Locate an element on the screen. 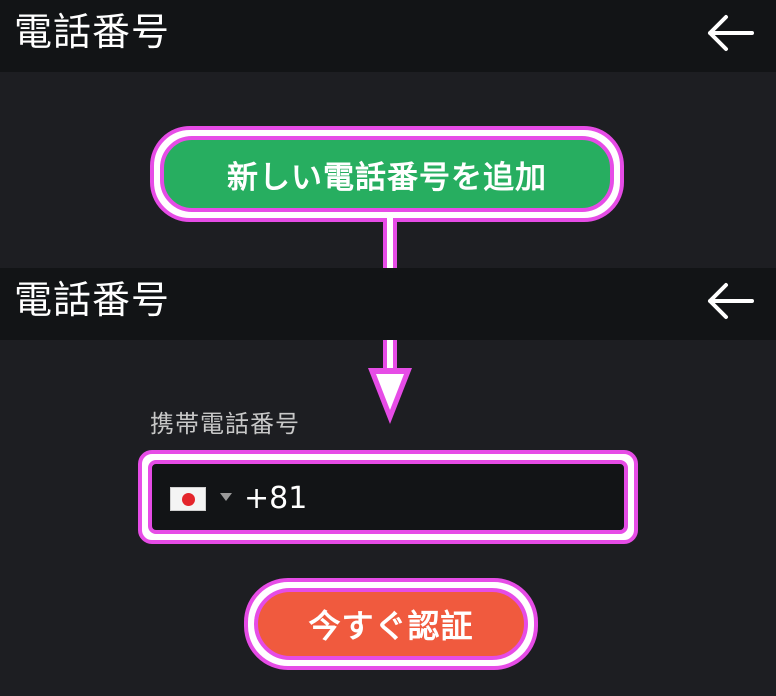 Image resolution: width=776 pixels, height=696 pixels. page-title-second: 電話番号 is located at coordinates (92, 300).